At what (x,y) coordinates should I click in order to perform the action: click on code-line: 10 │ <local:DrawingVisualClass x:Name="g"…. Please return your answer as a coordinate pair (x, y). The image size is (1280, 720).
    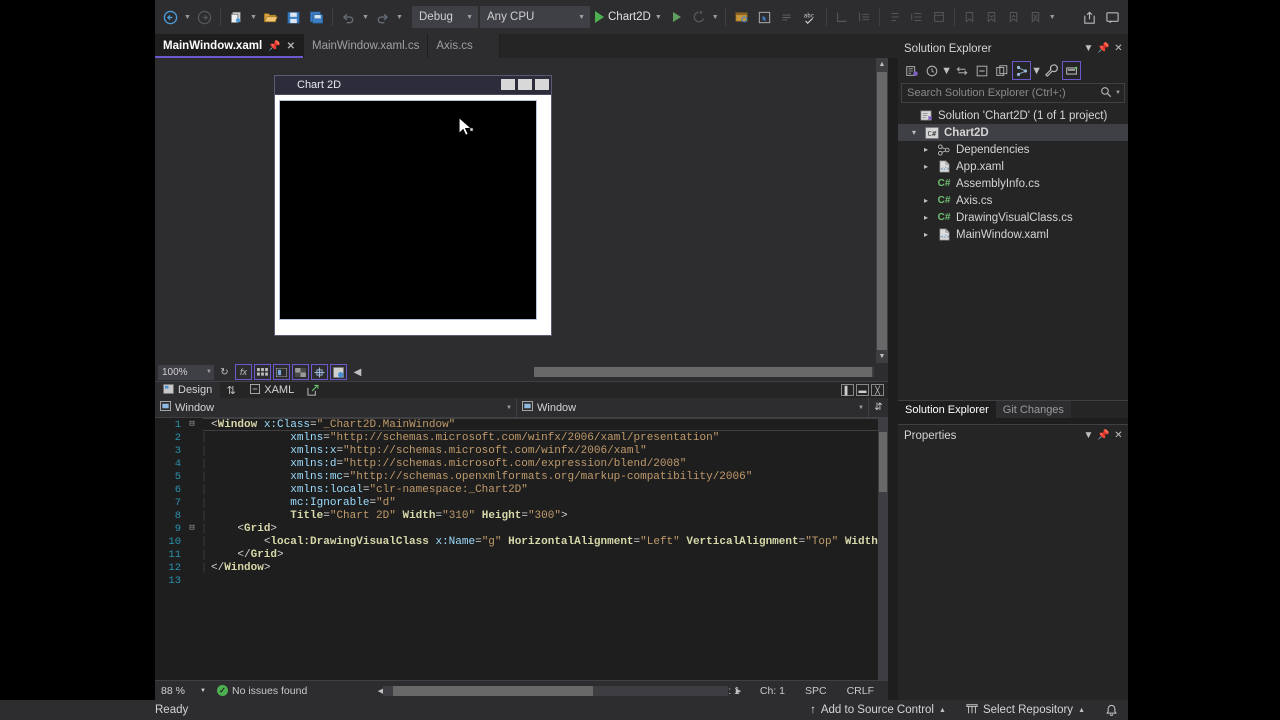
    Looking at the image, I should click on (521, 541).